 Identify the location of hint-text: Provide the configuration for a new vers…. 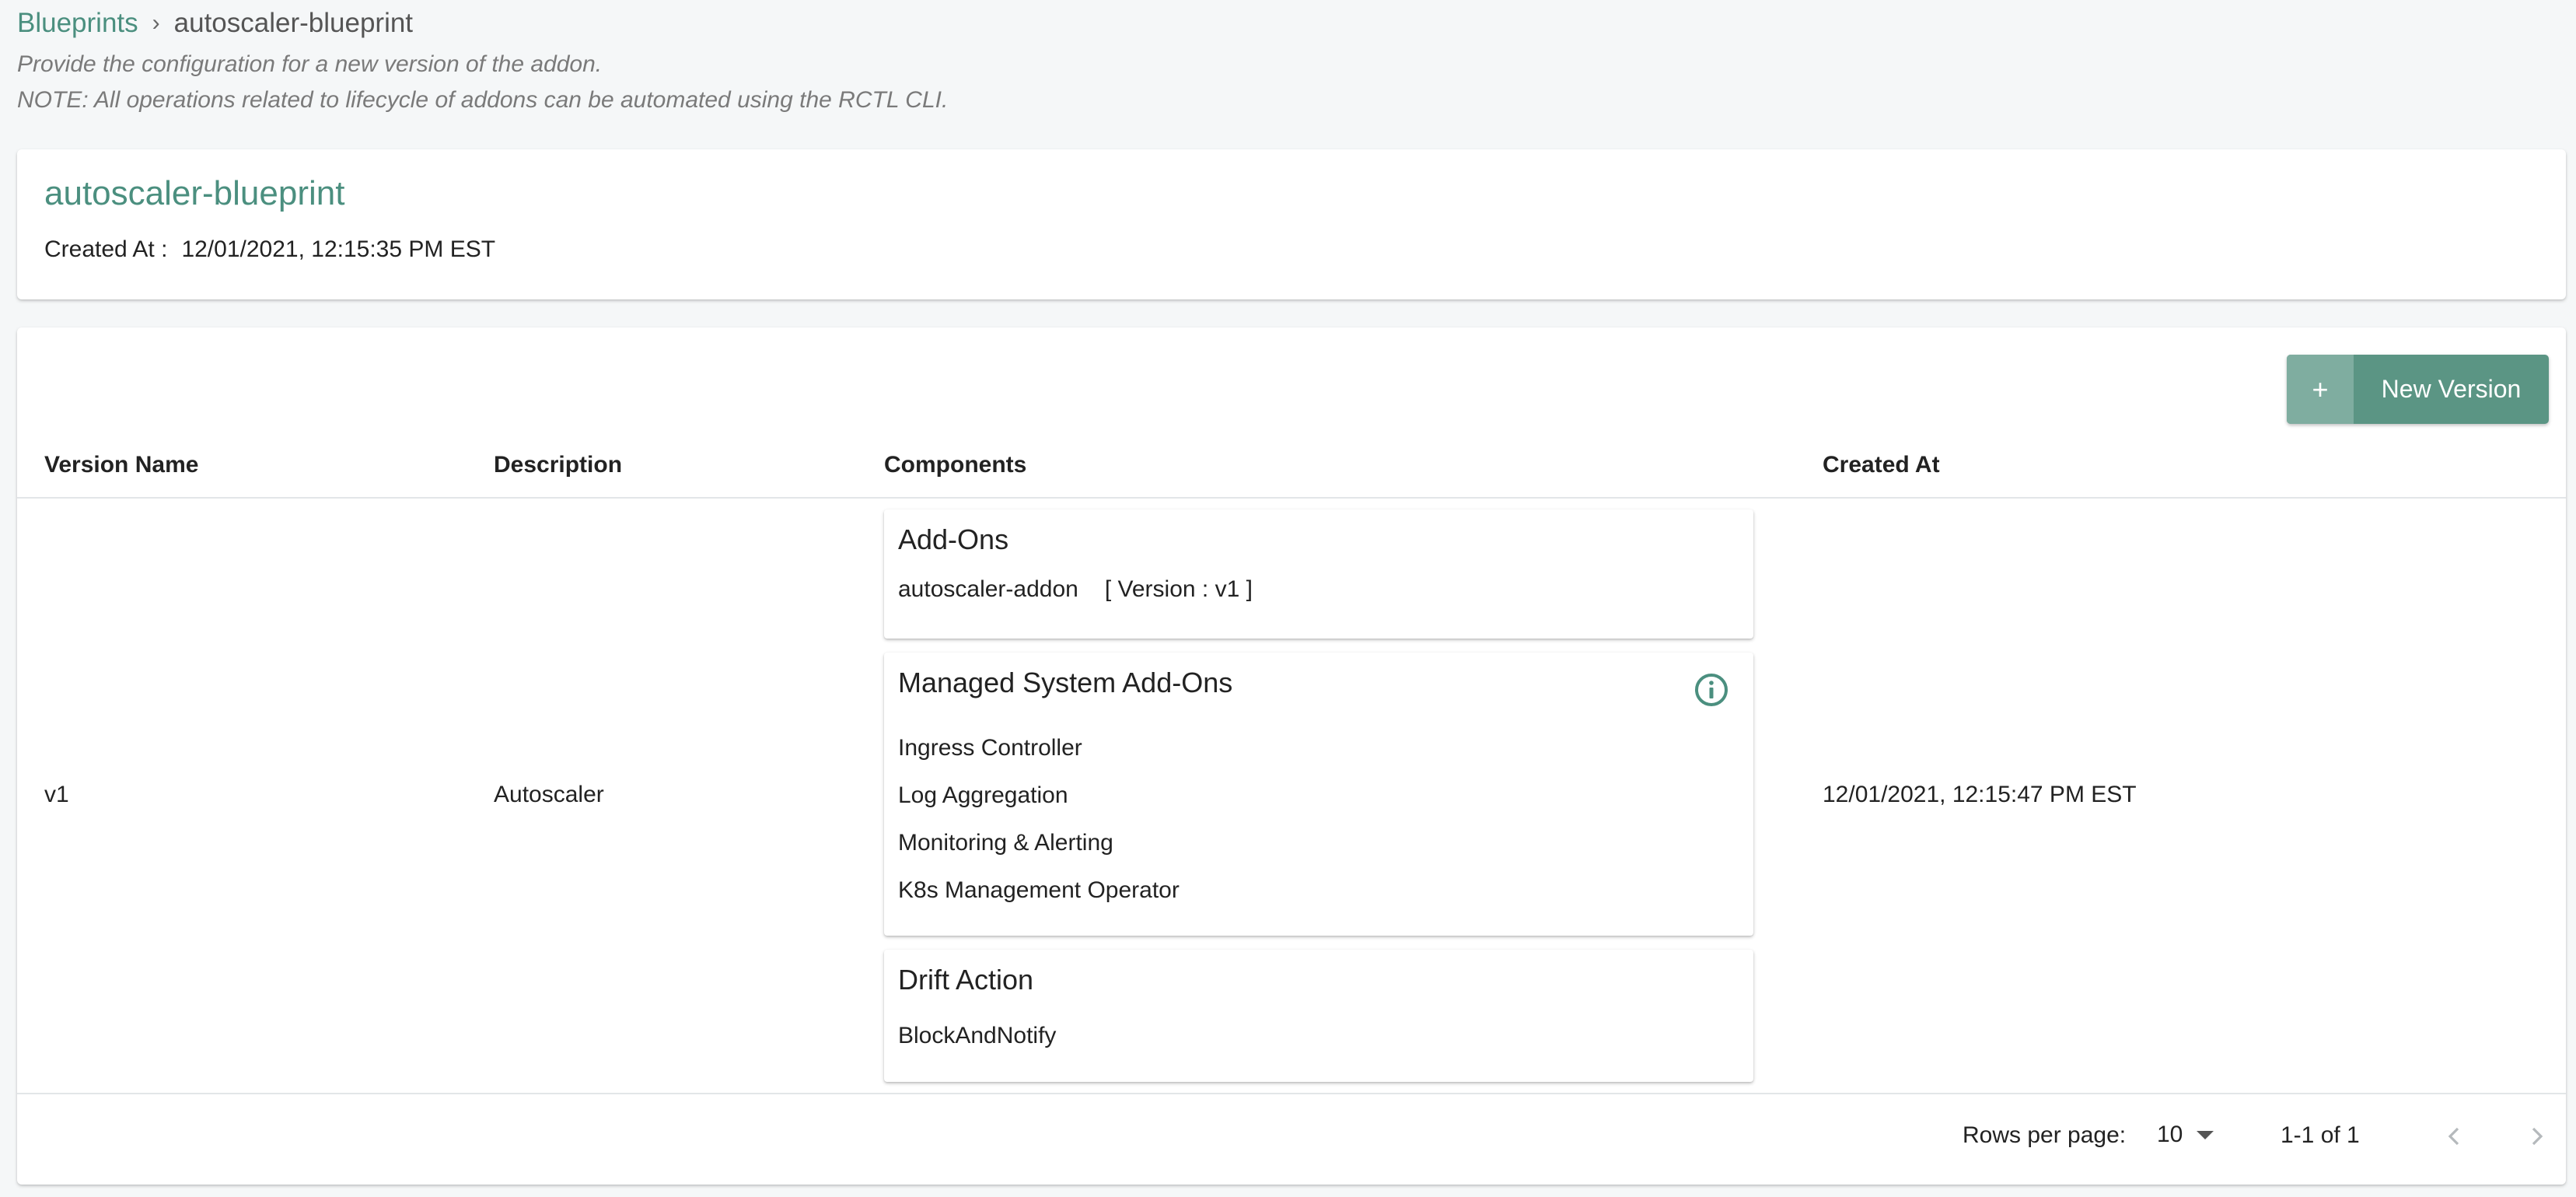
(310, 64).